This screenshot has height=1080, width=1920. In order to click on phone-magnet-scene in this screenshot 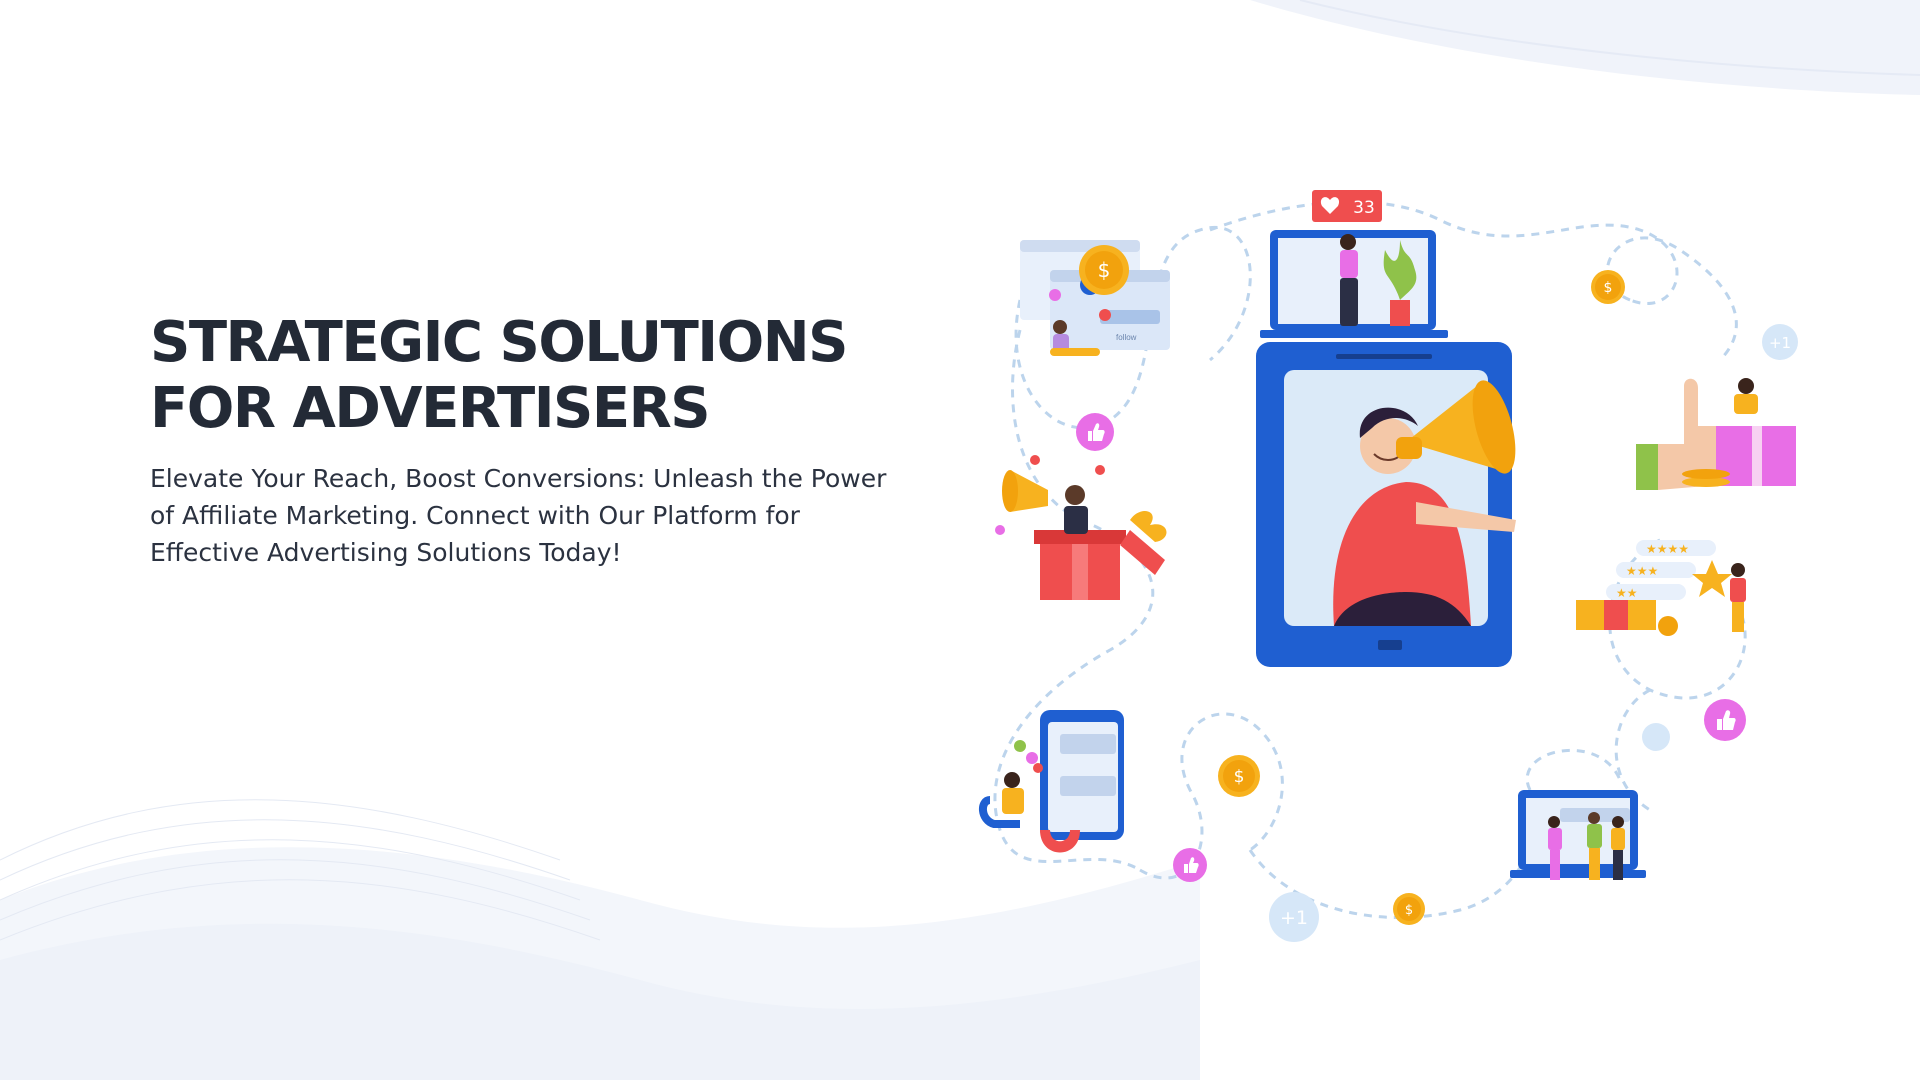, I will do `click(1051, 781)`.